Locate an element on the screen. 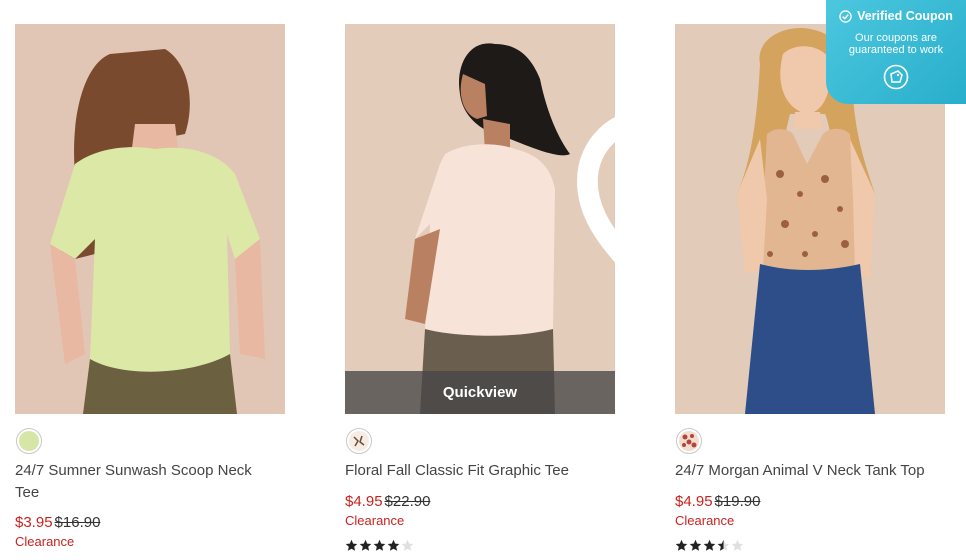 This screenshot has width=966, height=560. original-price: $16.90 is located at coordinates (77, 522).